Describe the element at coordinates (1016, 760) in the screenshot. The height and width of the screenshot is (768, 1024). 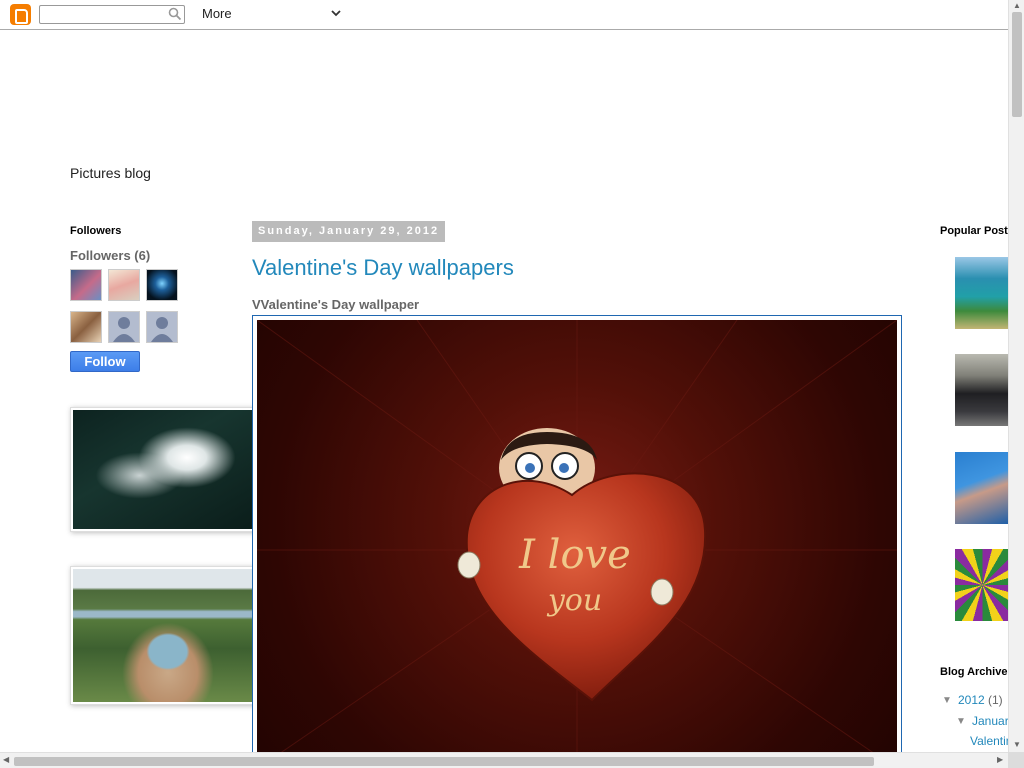
I see `scrollbar-corner` at that location.